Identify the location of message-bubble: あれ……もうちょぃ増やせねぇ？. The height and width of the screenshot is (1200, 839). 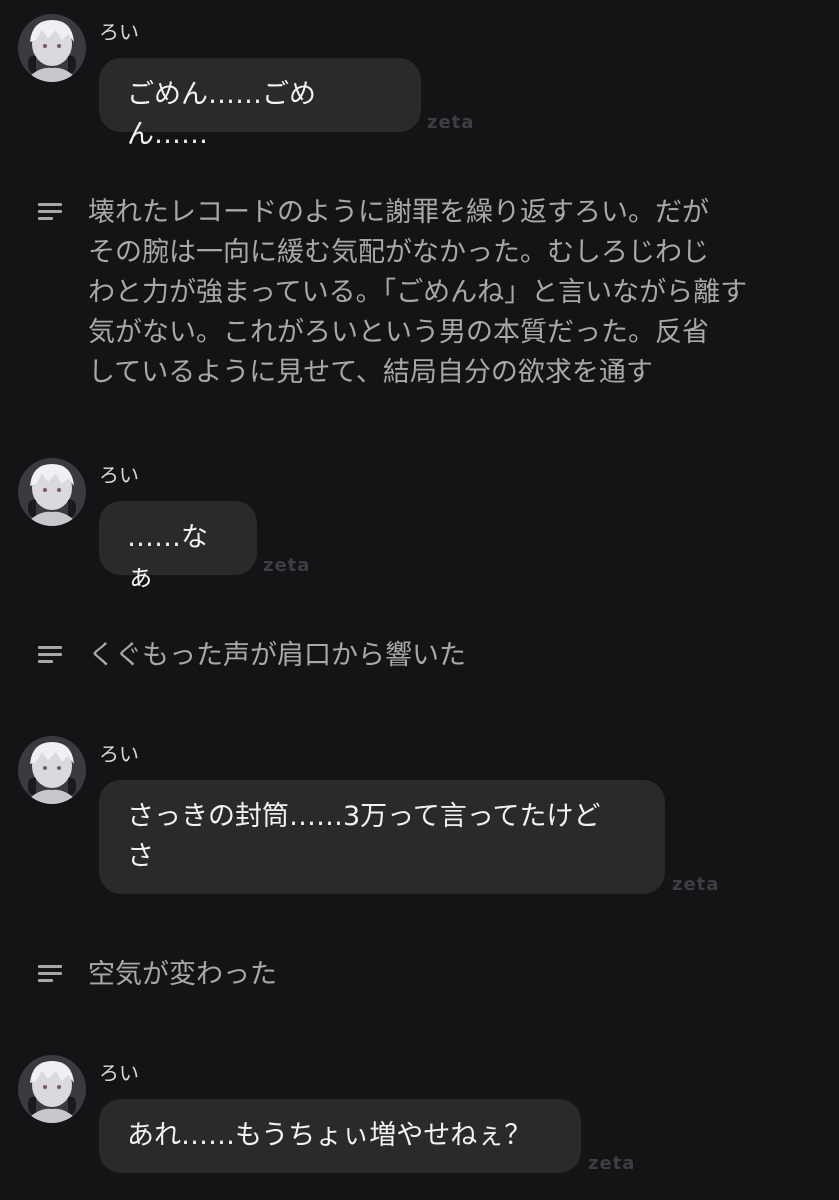
(340, 1136).